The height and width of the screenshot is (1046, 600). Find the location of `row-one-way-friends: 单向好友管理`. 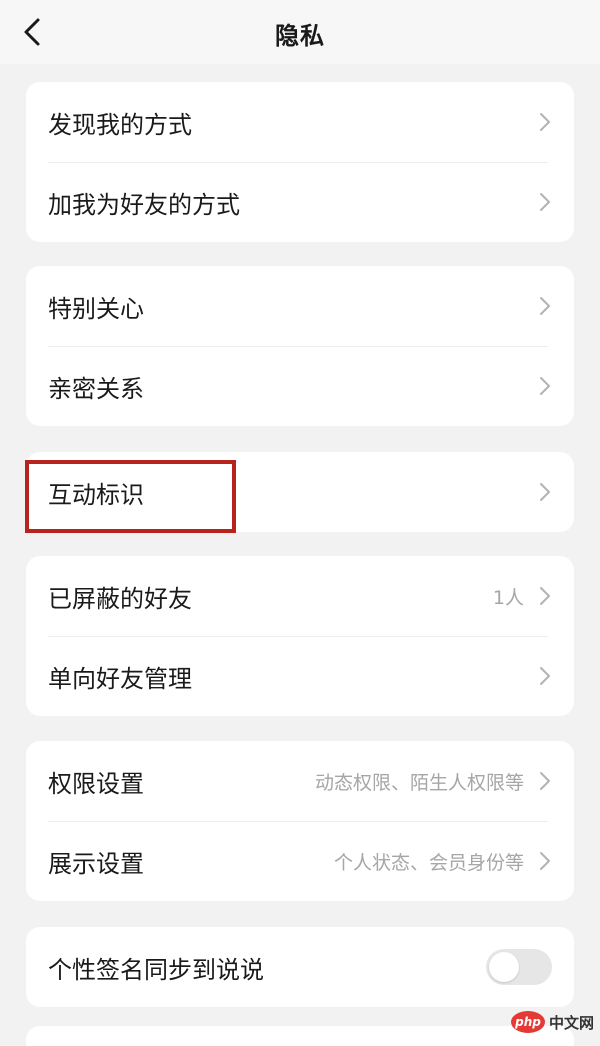

row-one-way-friends: 单向好友管理 is located at coordinates (300, 676).